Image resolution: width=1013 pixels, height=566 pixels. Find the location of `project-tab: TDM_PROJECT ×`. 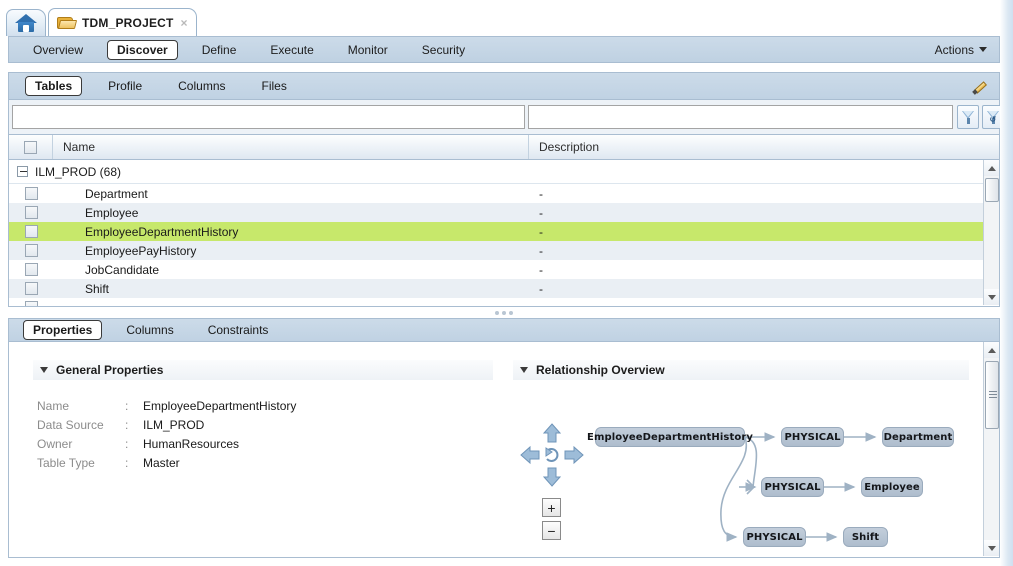

project-tab: TDM_PROJECT × is located at coordinates (122, 22).